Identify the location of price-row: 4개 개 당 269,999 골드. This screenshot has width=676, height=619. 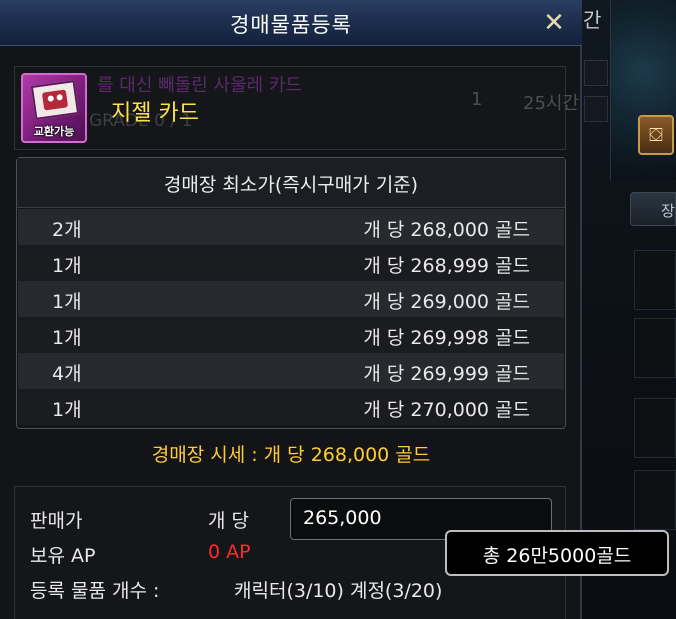
(291, 371).